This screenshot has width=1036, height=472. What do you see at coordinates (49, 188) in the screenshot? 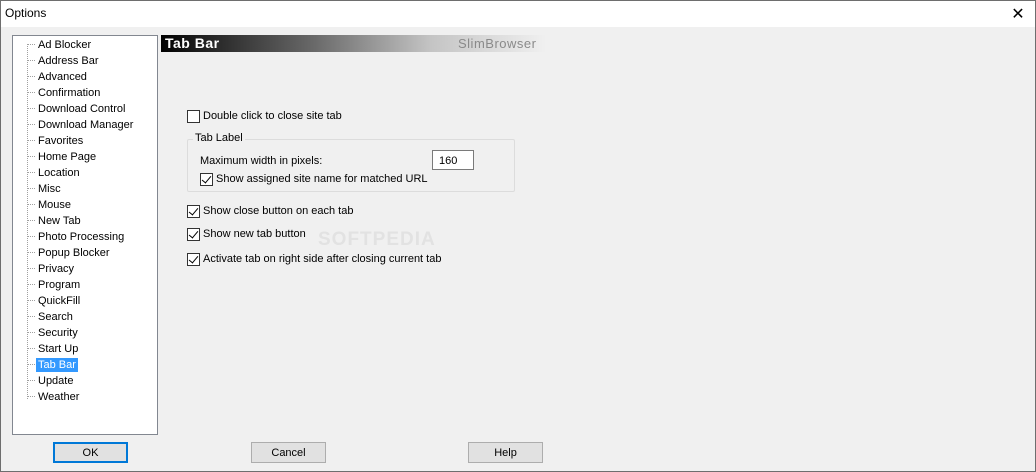
I see `tree-item-label: Misc` at bounding box center [49, 188].